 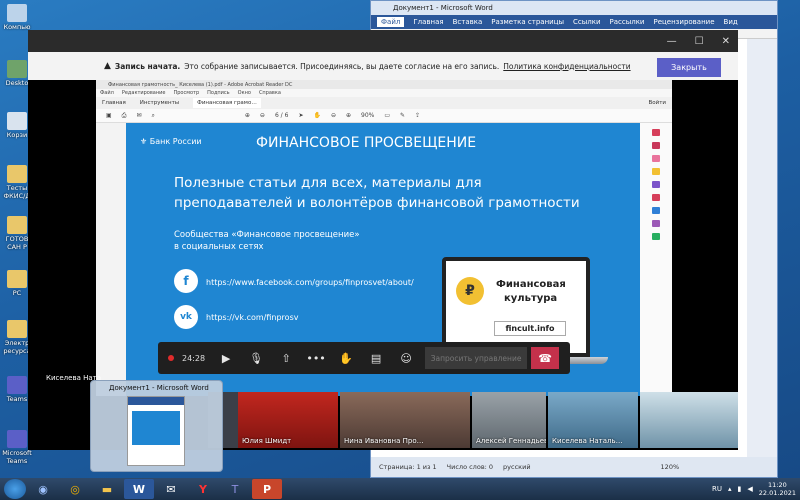 I want to click on language-indicator: RU, so click(x=717, y=489).